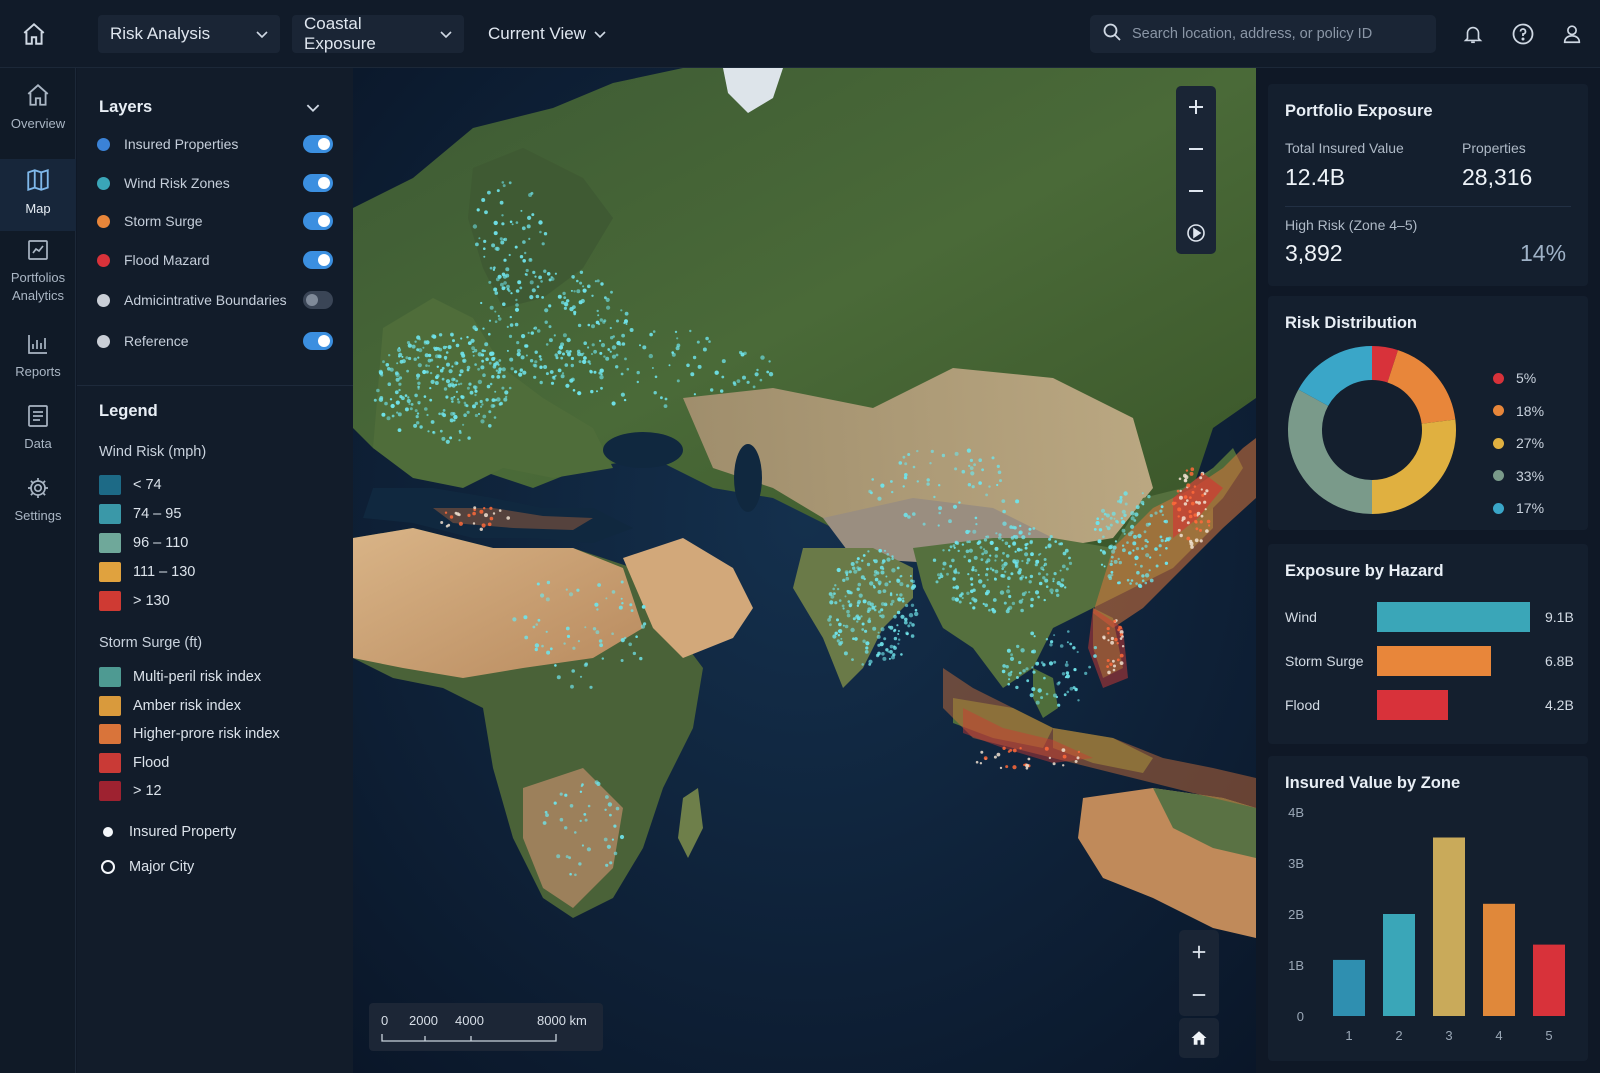 This screenshot has height=1073, width=1600. I want to click on map-home-button, so click(1199, 1038).